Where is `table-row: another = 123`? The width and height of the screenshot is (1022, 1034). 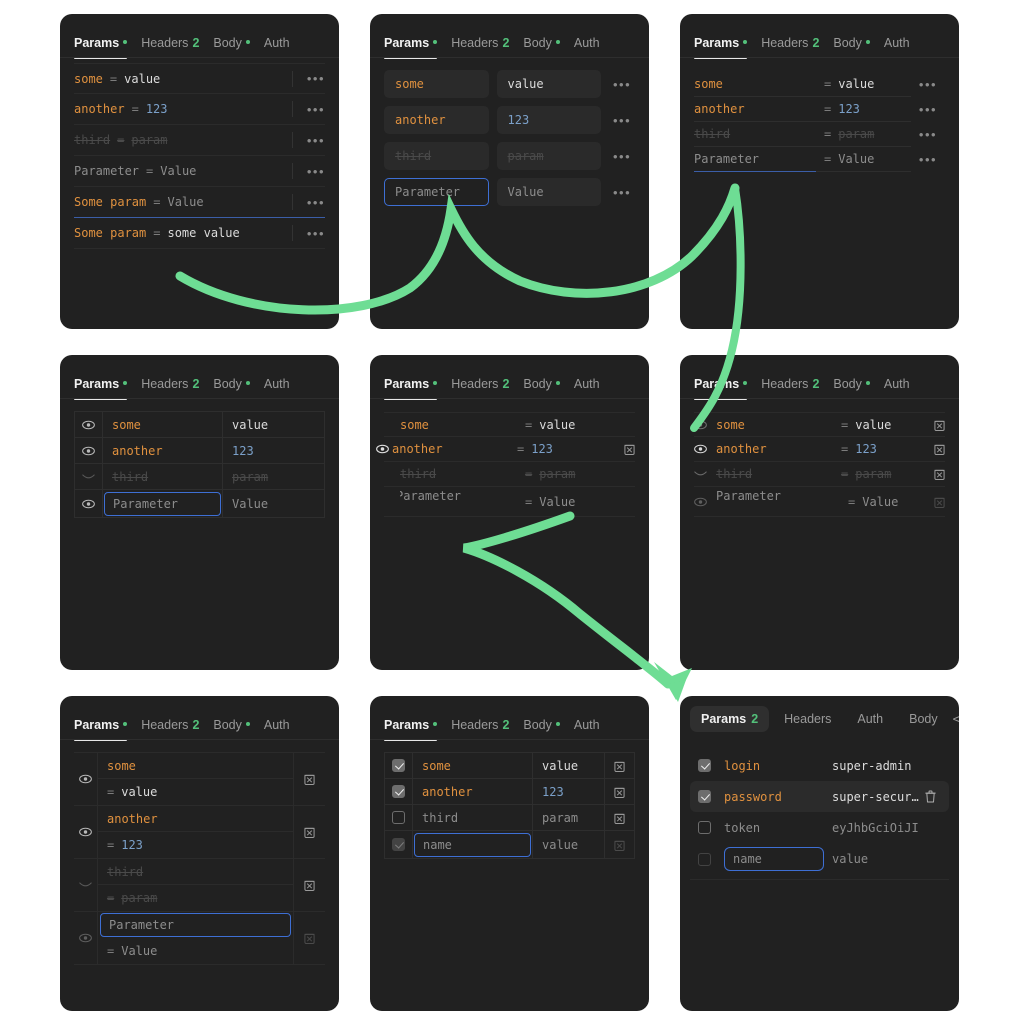
table-row: another = 123 is located at coordinates (819, 449).